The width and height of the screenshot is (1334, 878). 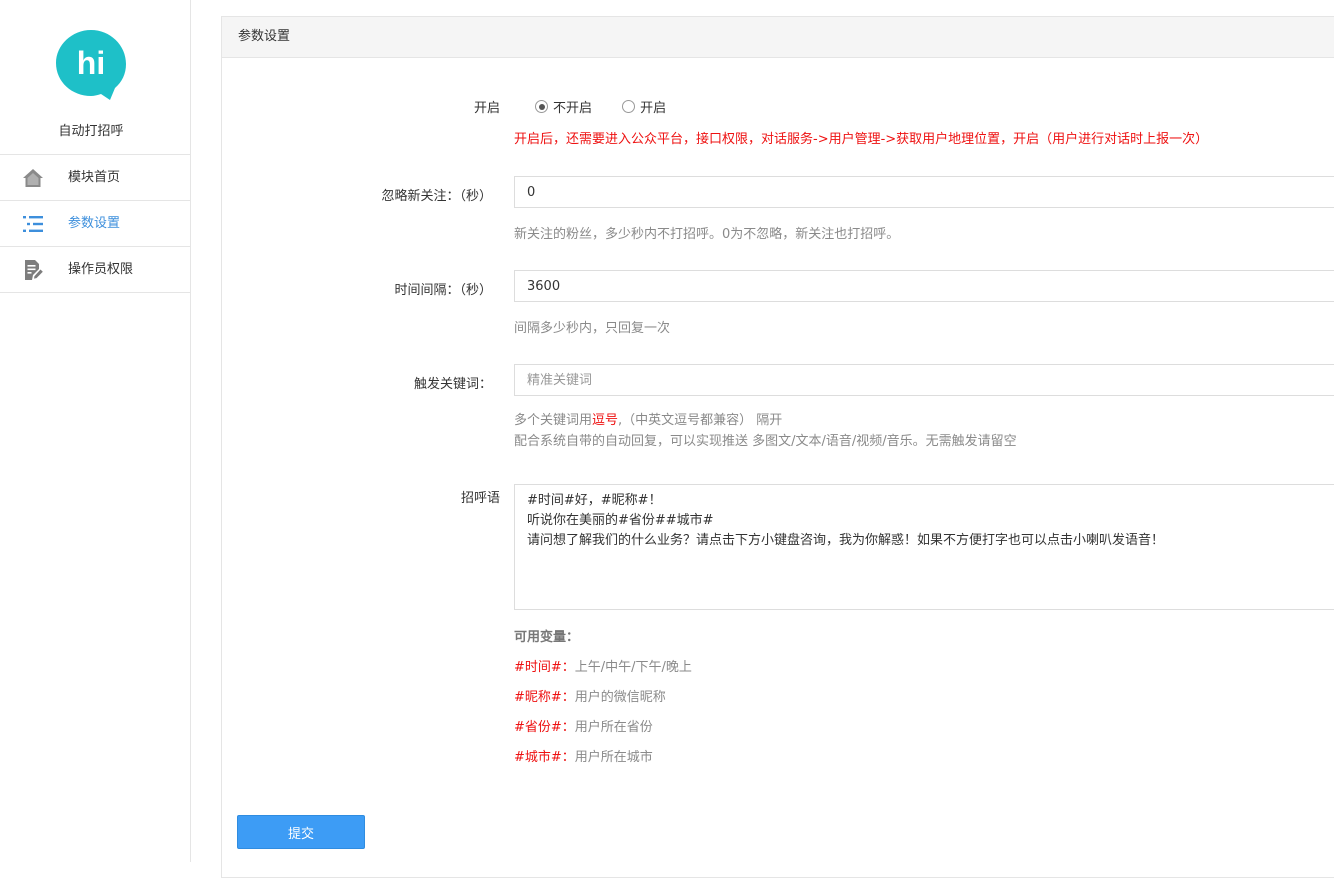 What do you see at coordinates (443, 290) in the screenshot?
I see `interval-label: 时间间隔：（秒）` at bounding box center [443, 290].